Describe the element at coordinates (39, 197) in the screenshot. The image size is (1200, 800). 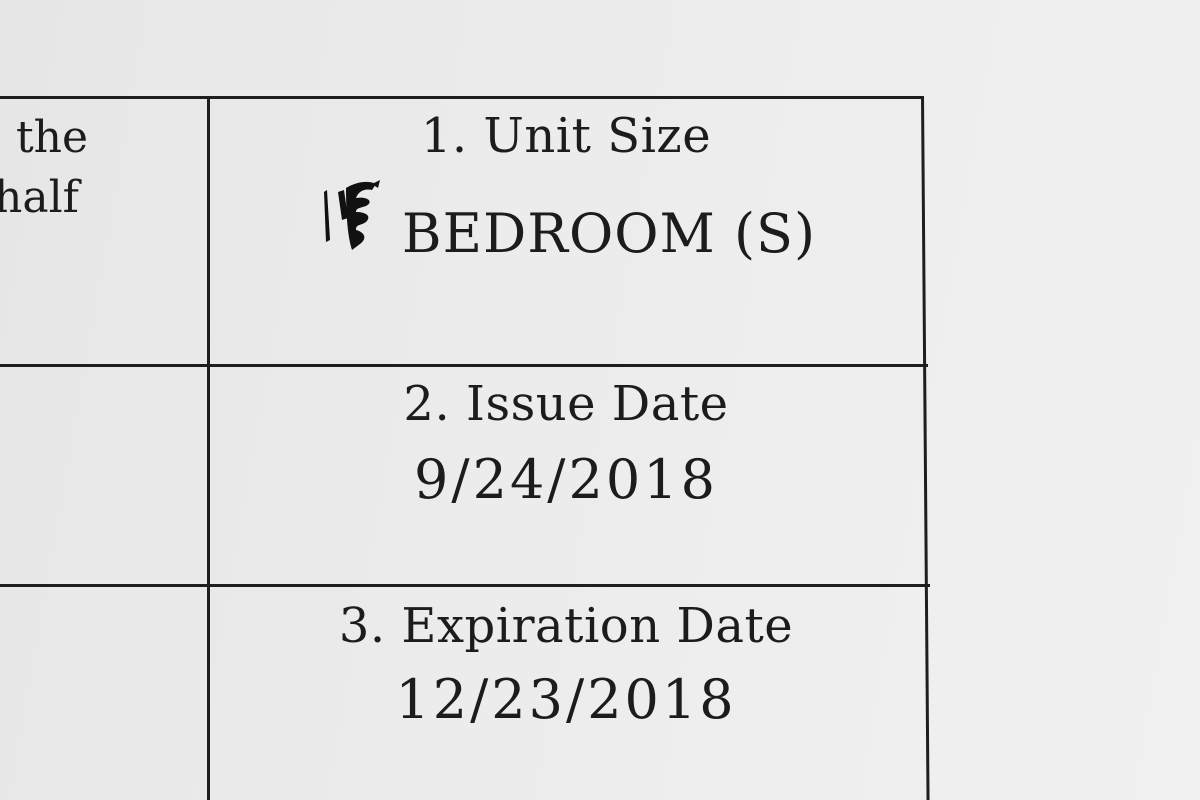
I see `left-column-text-fragment-2: half` at that location.